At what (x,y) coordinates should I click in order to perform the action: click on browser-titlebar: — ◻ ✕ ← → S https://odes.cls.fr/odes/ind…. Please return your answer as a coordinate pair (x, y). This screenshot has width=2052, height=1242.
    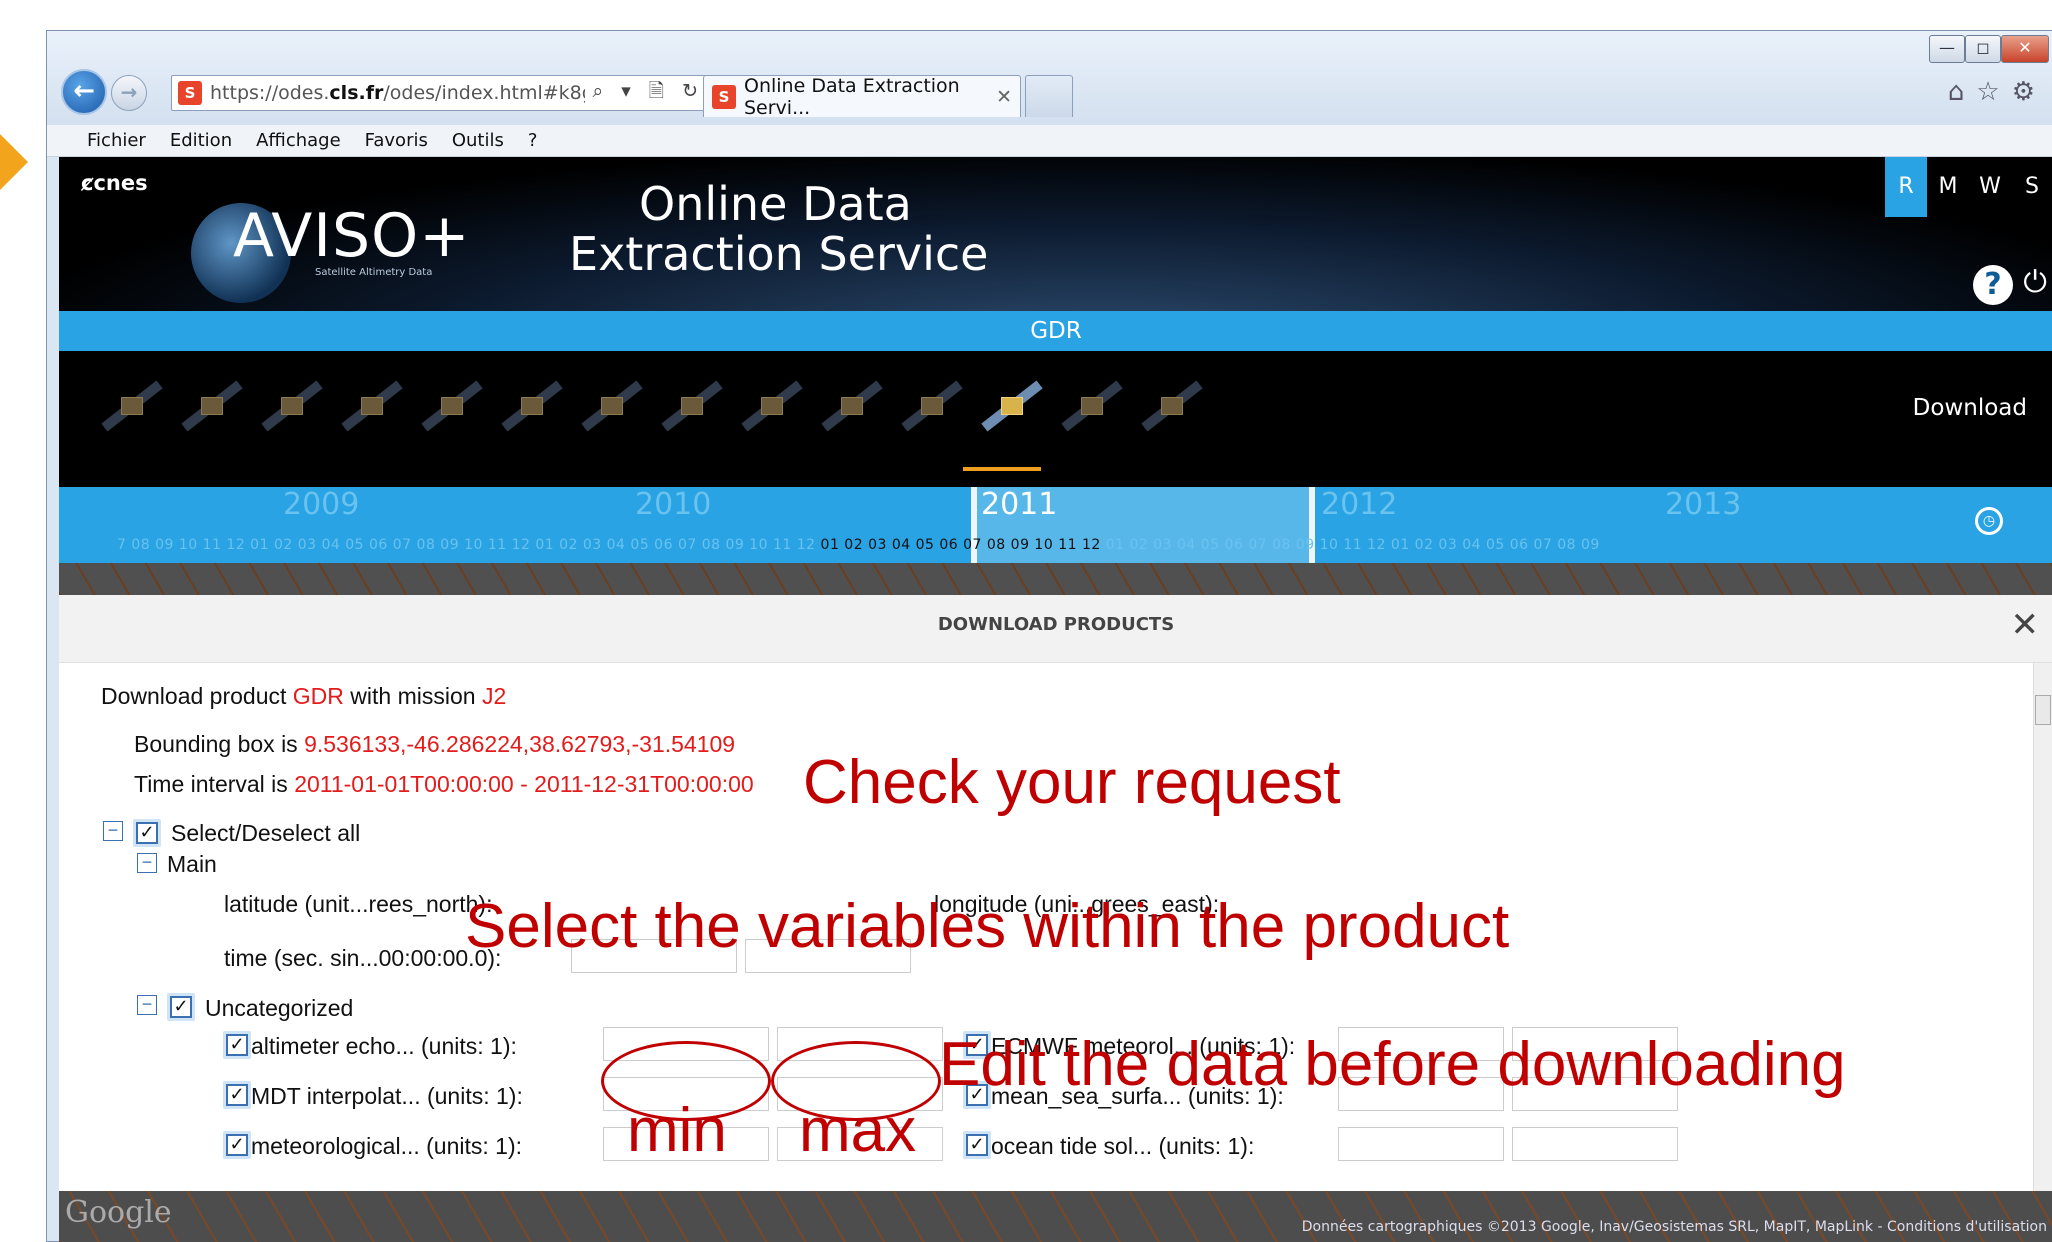
    Looking at the image, I should click on (1049, 78).